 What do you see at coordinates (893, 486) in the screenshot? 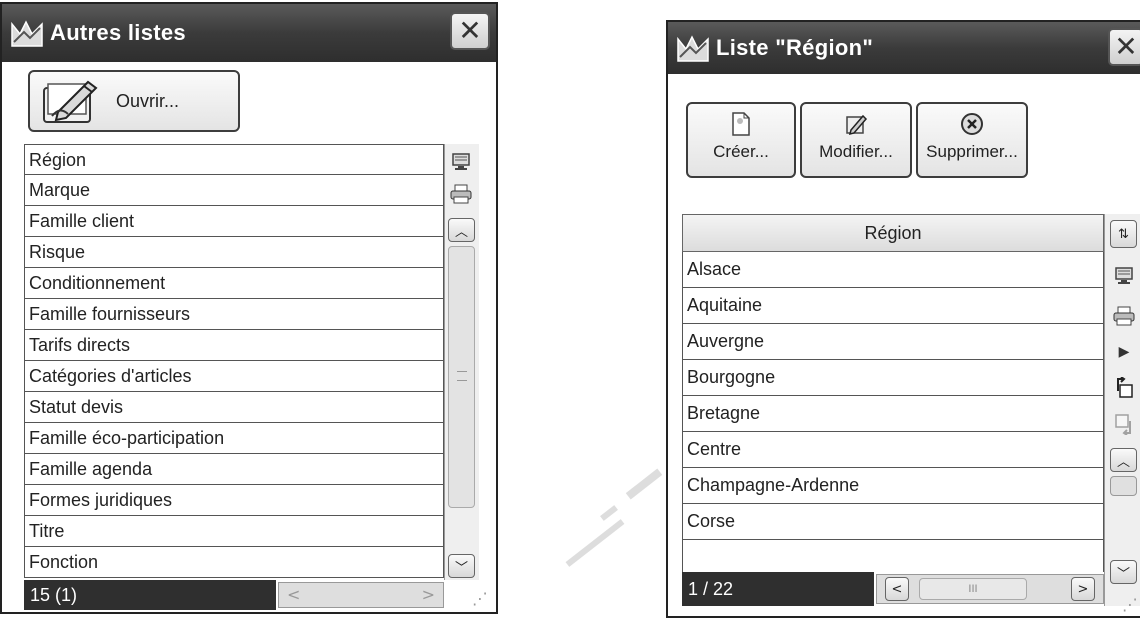
I see `table-row: Champagne-Ardenne` at bounding box center [893, 486].